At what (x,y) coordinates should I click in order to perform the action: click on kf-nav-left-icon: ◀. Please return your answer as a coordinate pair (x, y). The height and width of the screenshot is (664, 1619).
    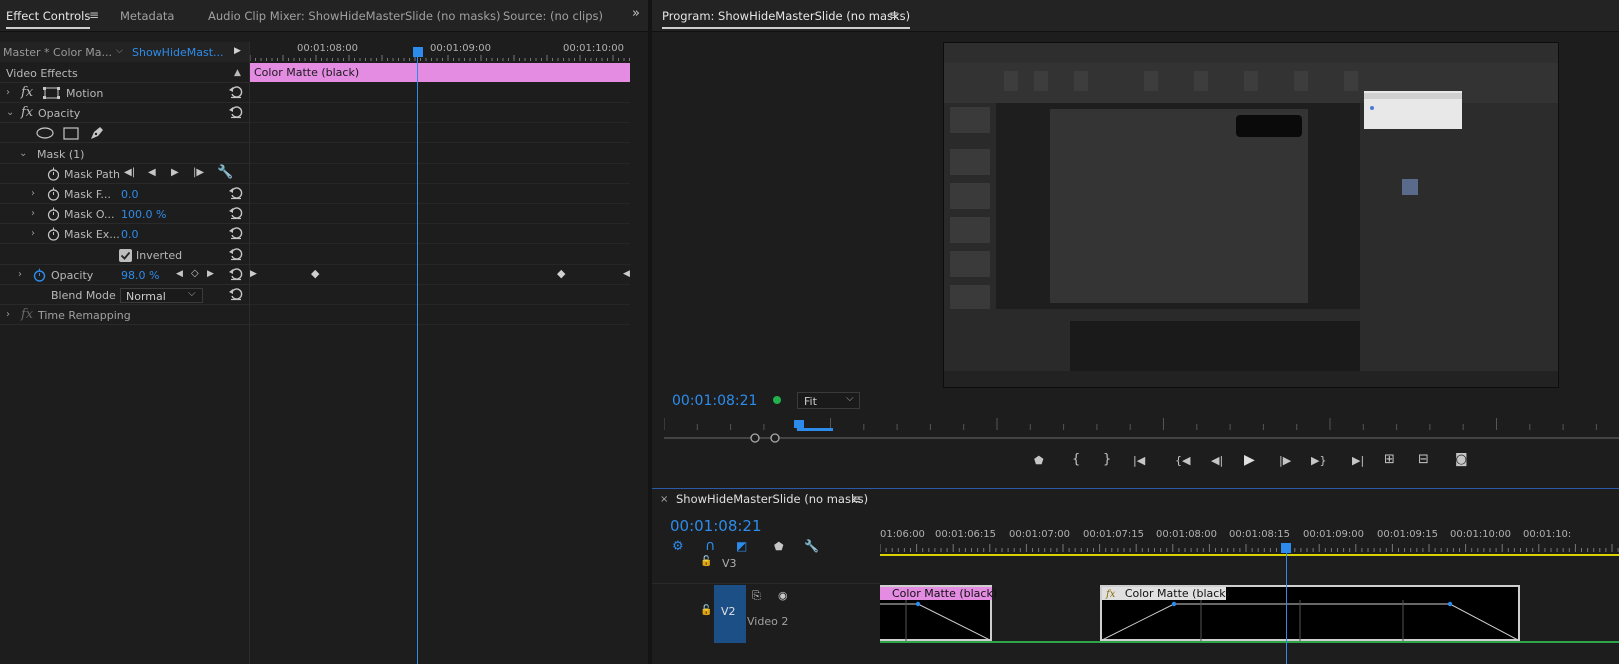
    Looking at the image, I should click on (626, 274).